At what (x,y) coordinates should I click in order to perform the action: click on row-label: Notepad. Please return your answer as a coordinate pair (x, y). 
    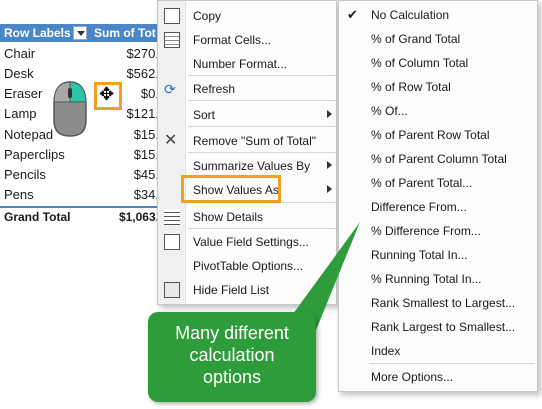
    Looking at the image, I should click on (29, 134).